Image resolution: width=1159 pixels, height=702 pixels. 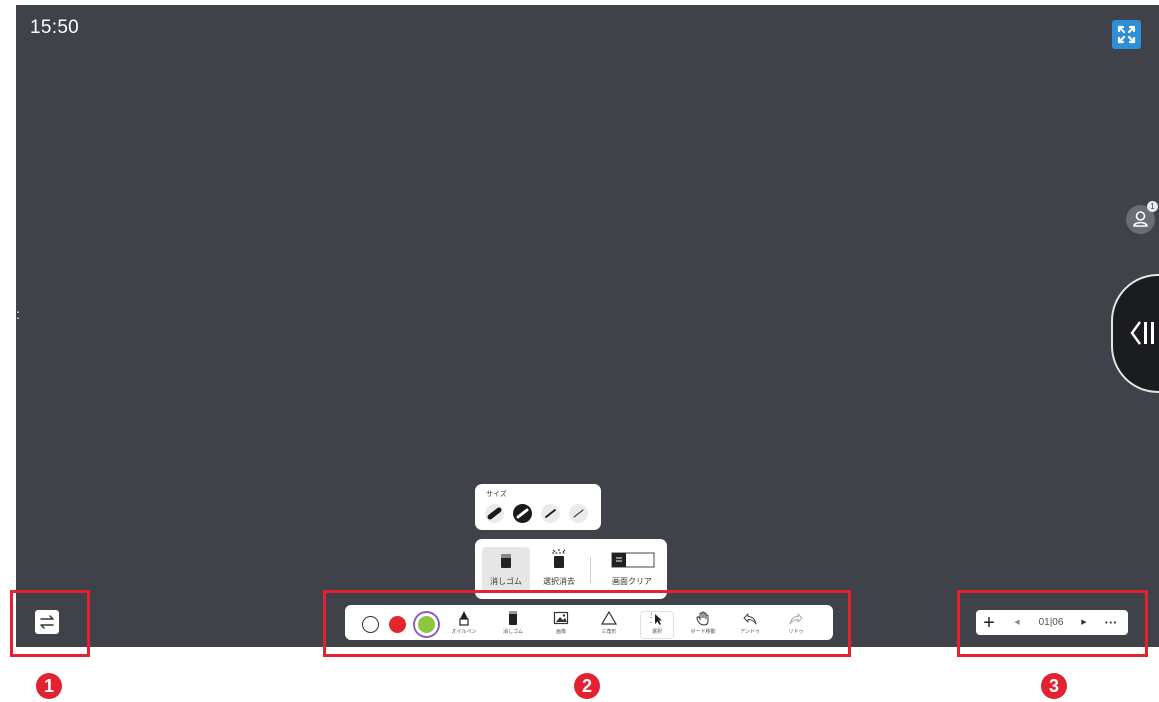 I want to click on size-extra-thick-icon, so click(x=494, y=513).